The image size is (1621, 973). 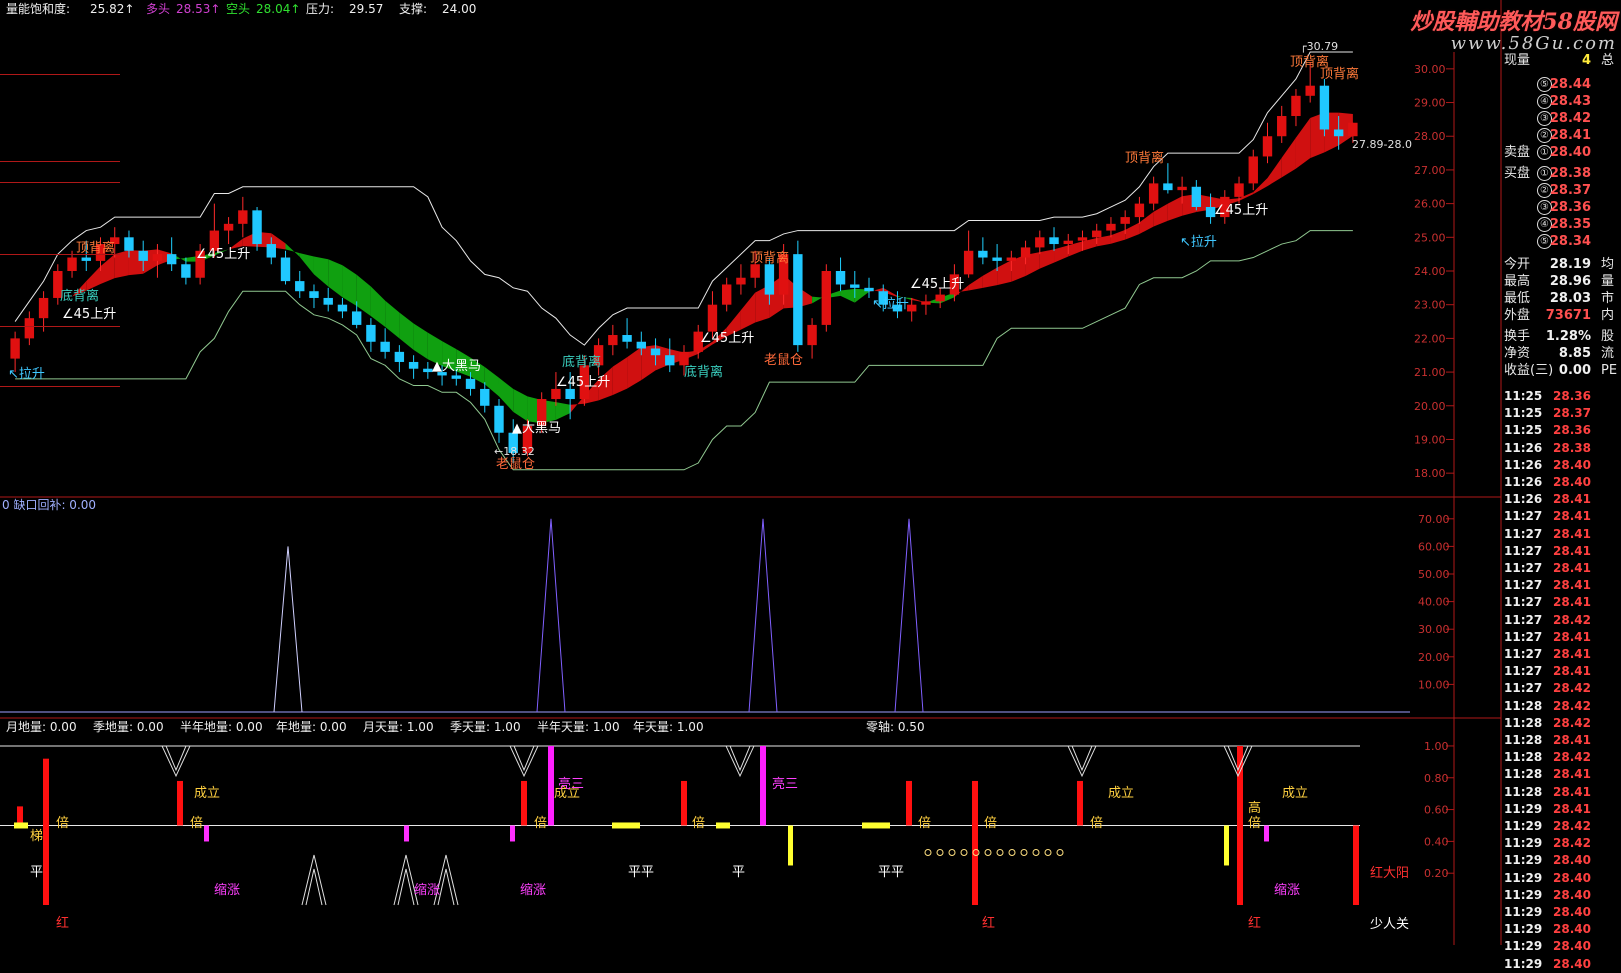 What do you see at coordinates (1517, 315) in the screenshot?
I see `stat-label: 外盘` at bounding box center [1517, 315].